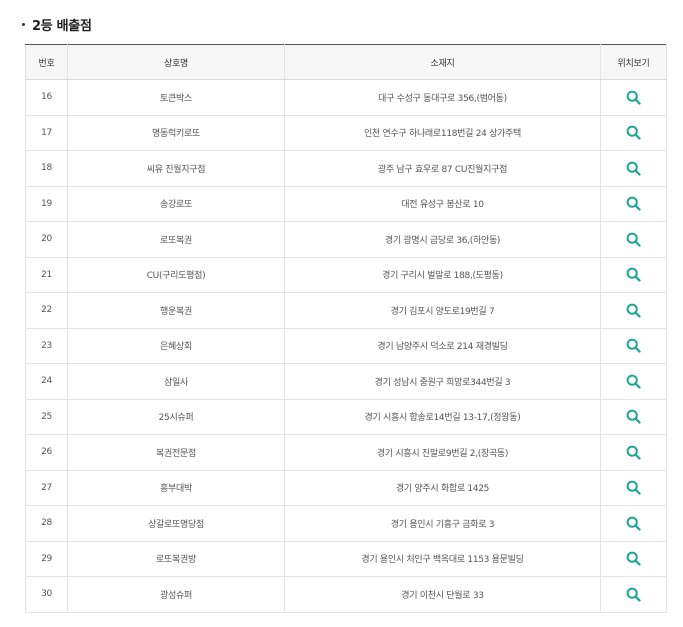  Describe the element at coordinates (442, 558) in the screenshot. I see `store-address: 경기 용인시 처인구 백옥대로 1153 용문빌딩` at that location.